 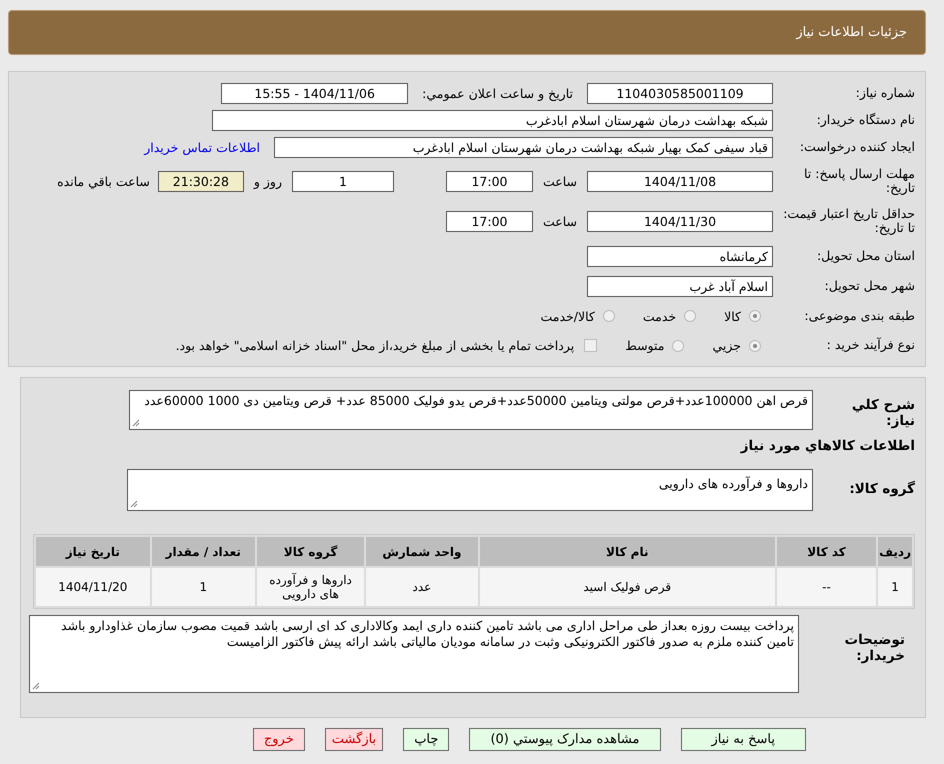 I want to click on section-heading: اطلاعات کالاهاي مورد نیاز, so click(x=827, y=447).